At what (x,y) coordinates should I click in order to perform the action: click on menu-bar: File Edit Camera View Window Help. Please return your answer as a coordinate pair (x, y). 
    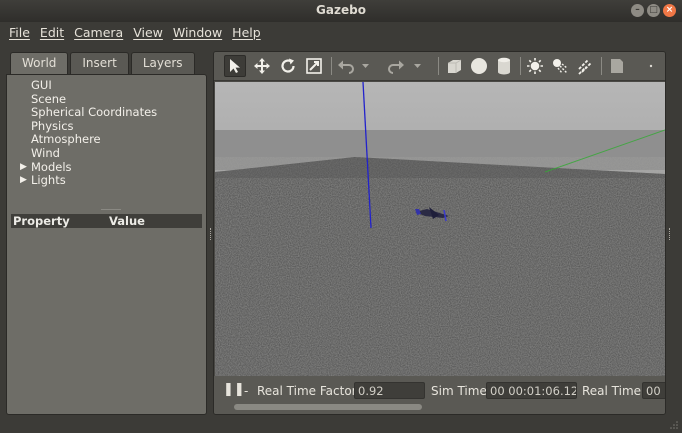
    Looking at the image, I should click on (341, 33).